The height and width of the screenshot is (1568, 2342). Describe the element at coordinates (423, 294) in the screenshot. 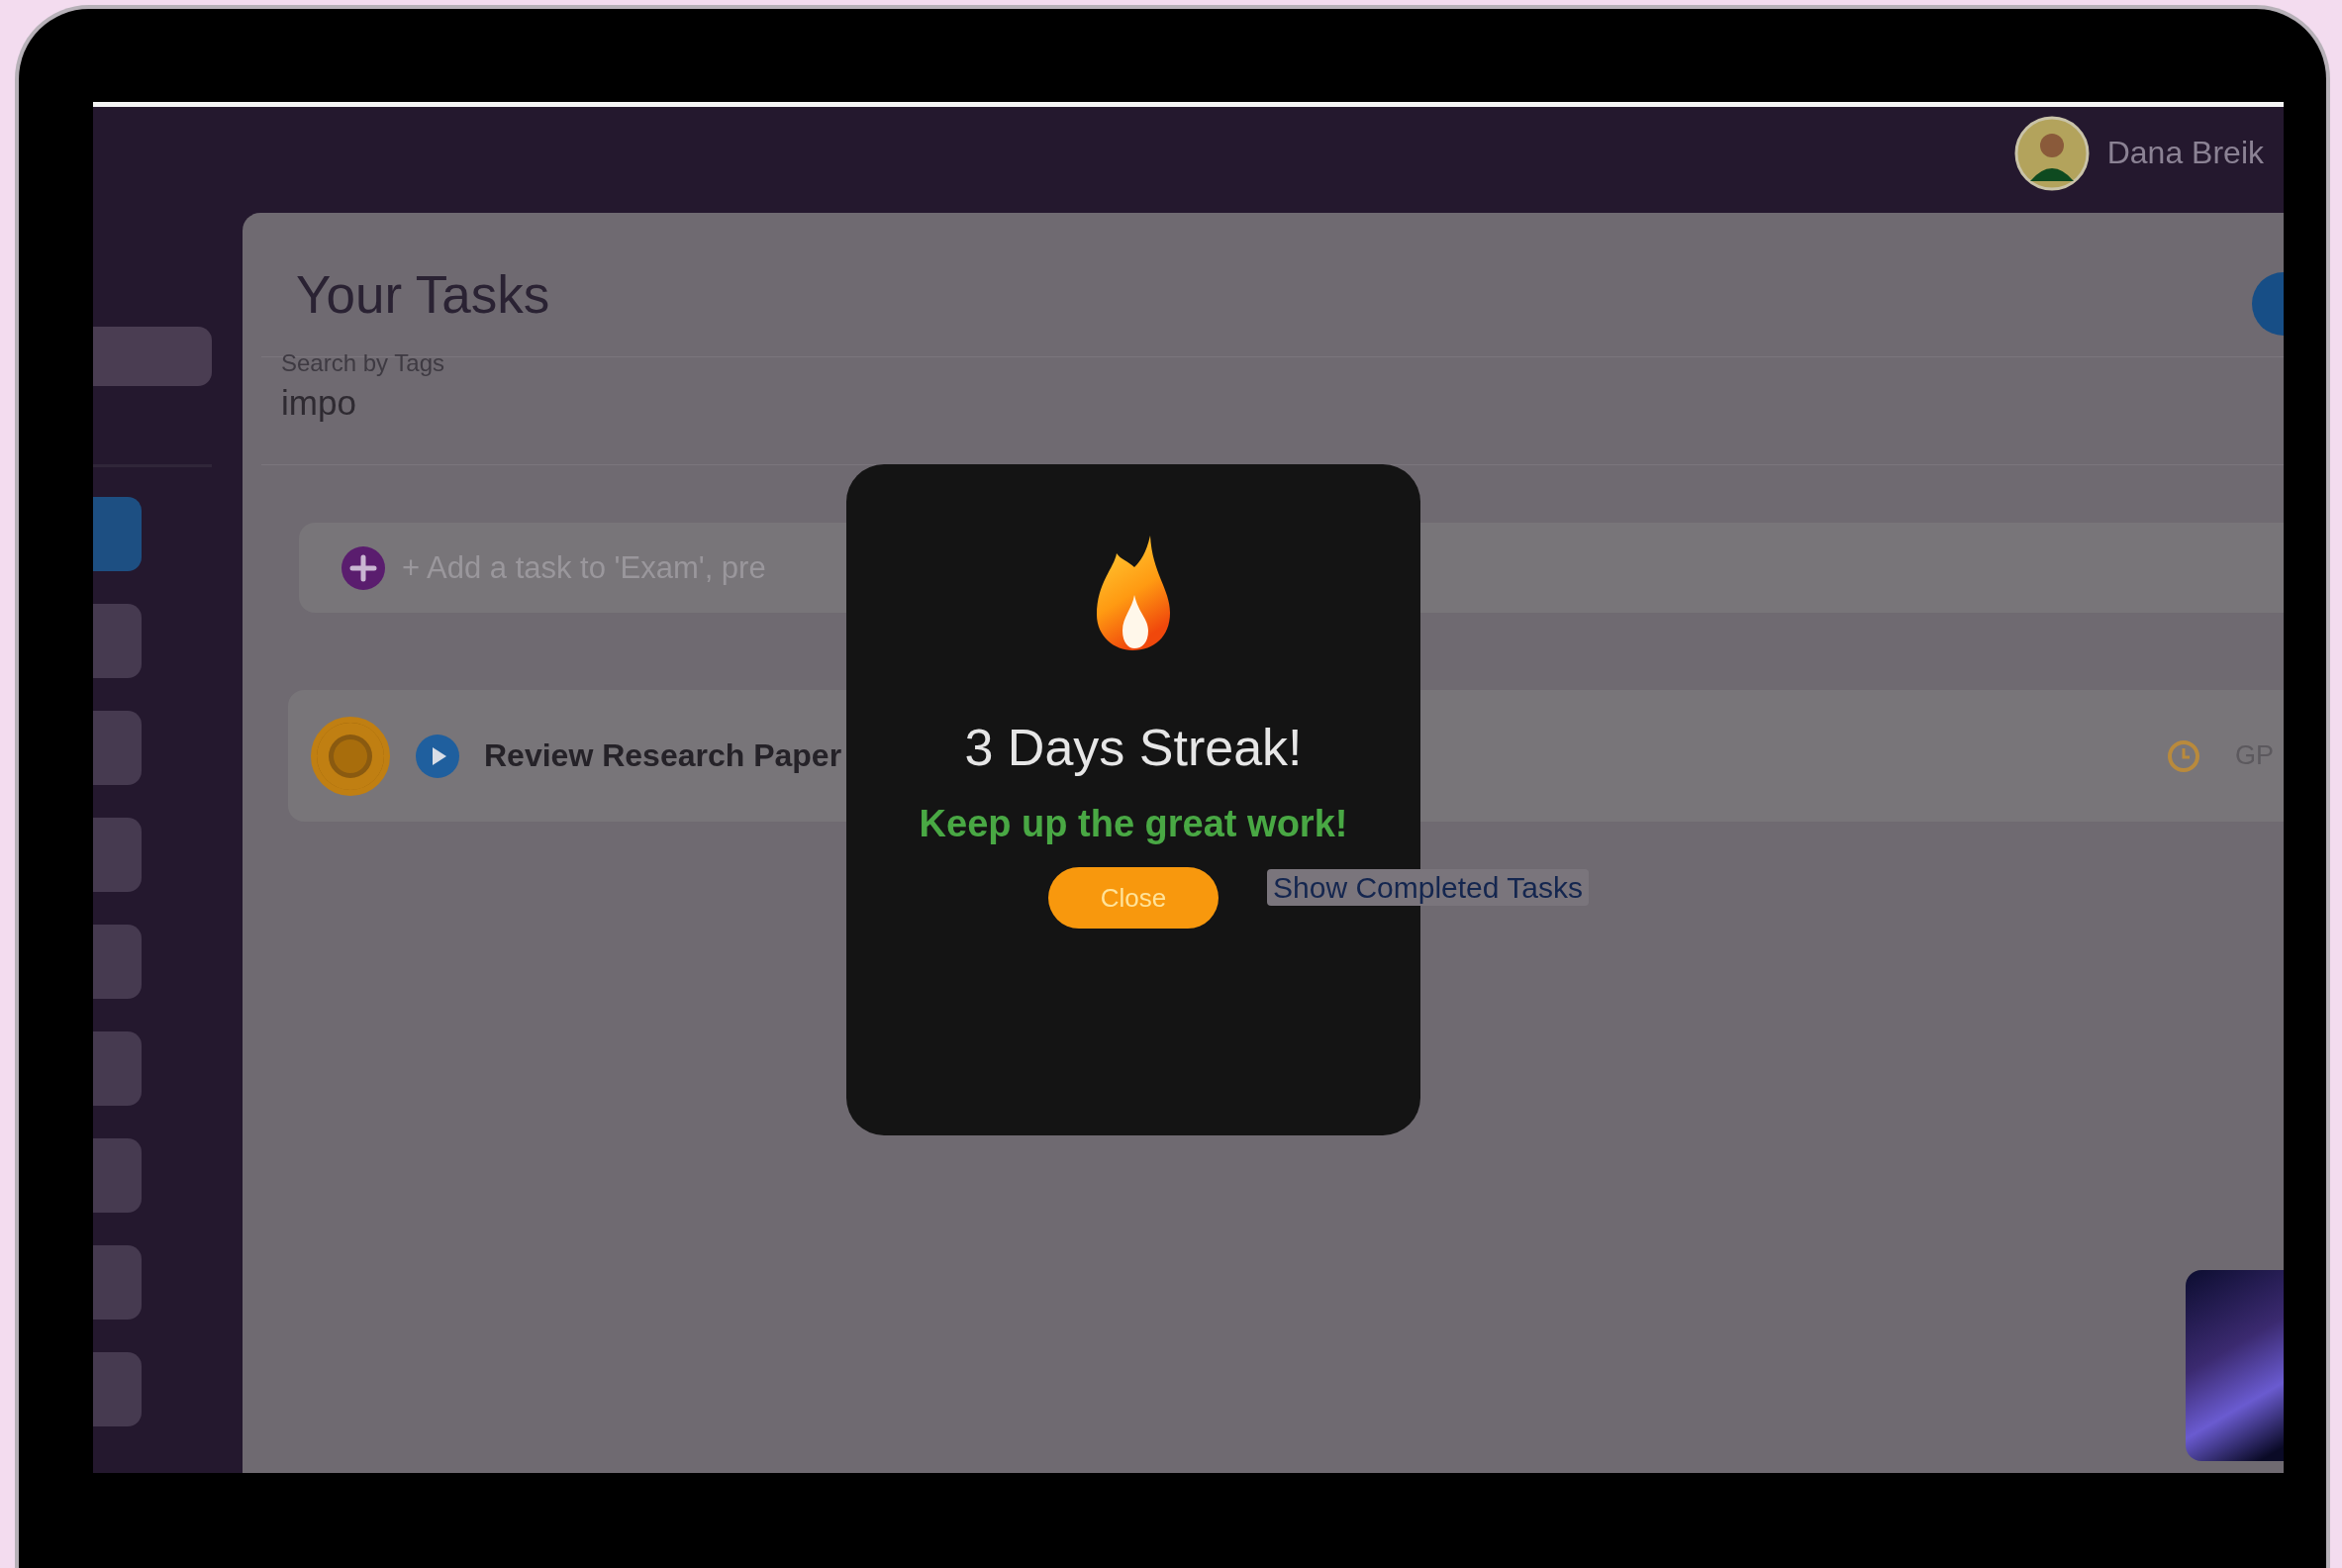

I see `page-title: Your Tasks` at that location.